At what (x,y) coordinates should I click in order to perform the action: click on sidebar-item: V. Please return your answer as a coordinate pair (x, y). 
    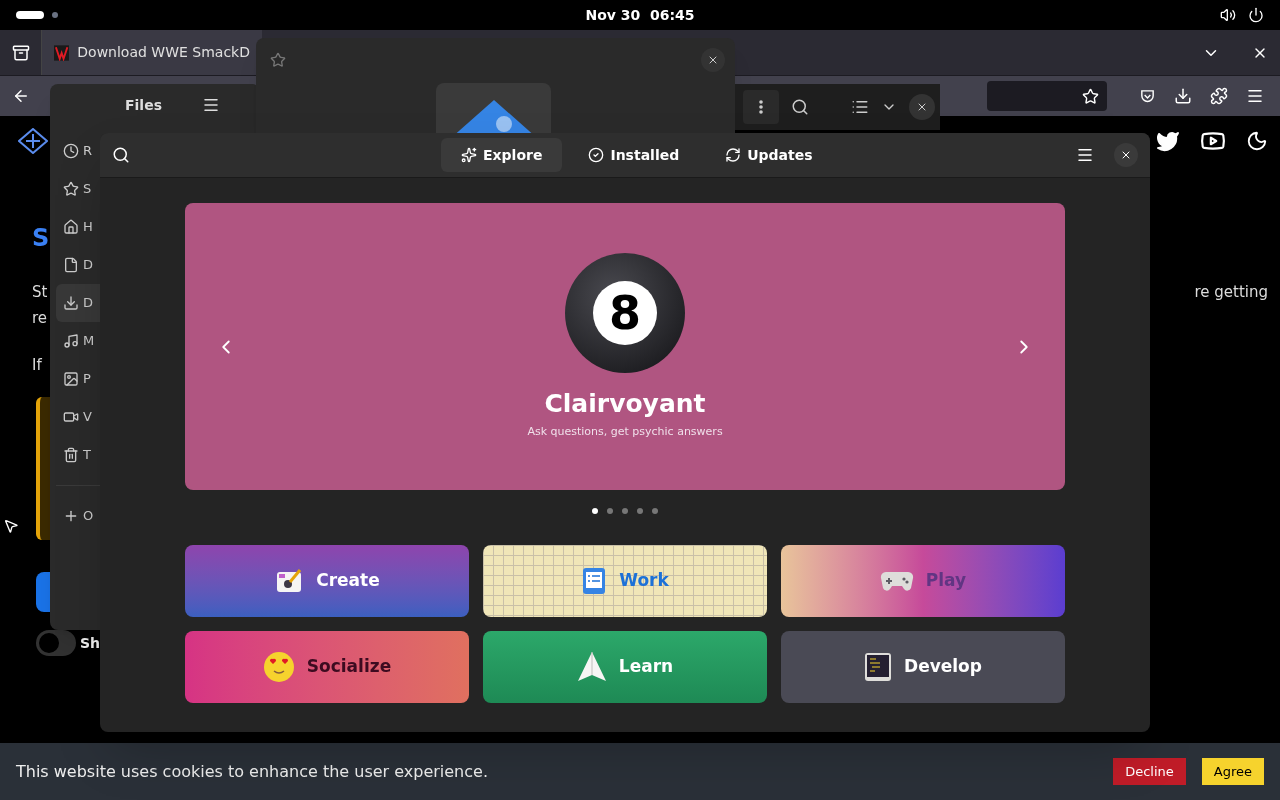
    Looking at the image, I should click on (78, 417).